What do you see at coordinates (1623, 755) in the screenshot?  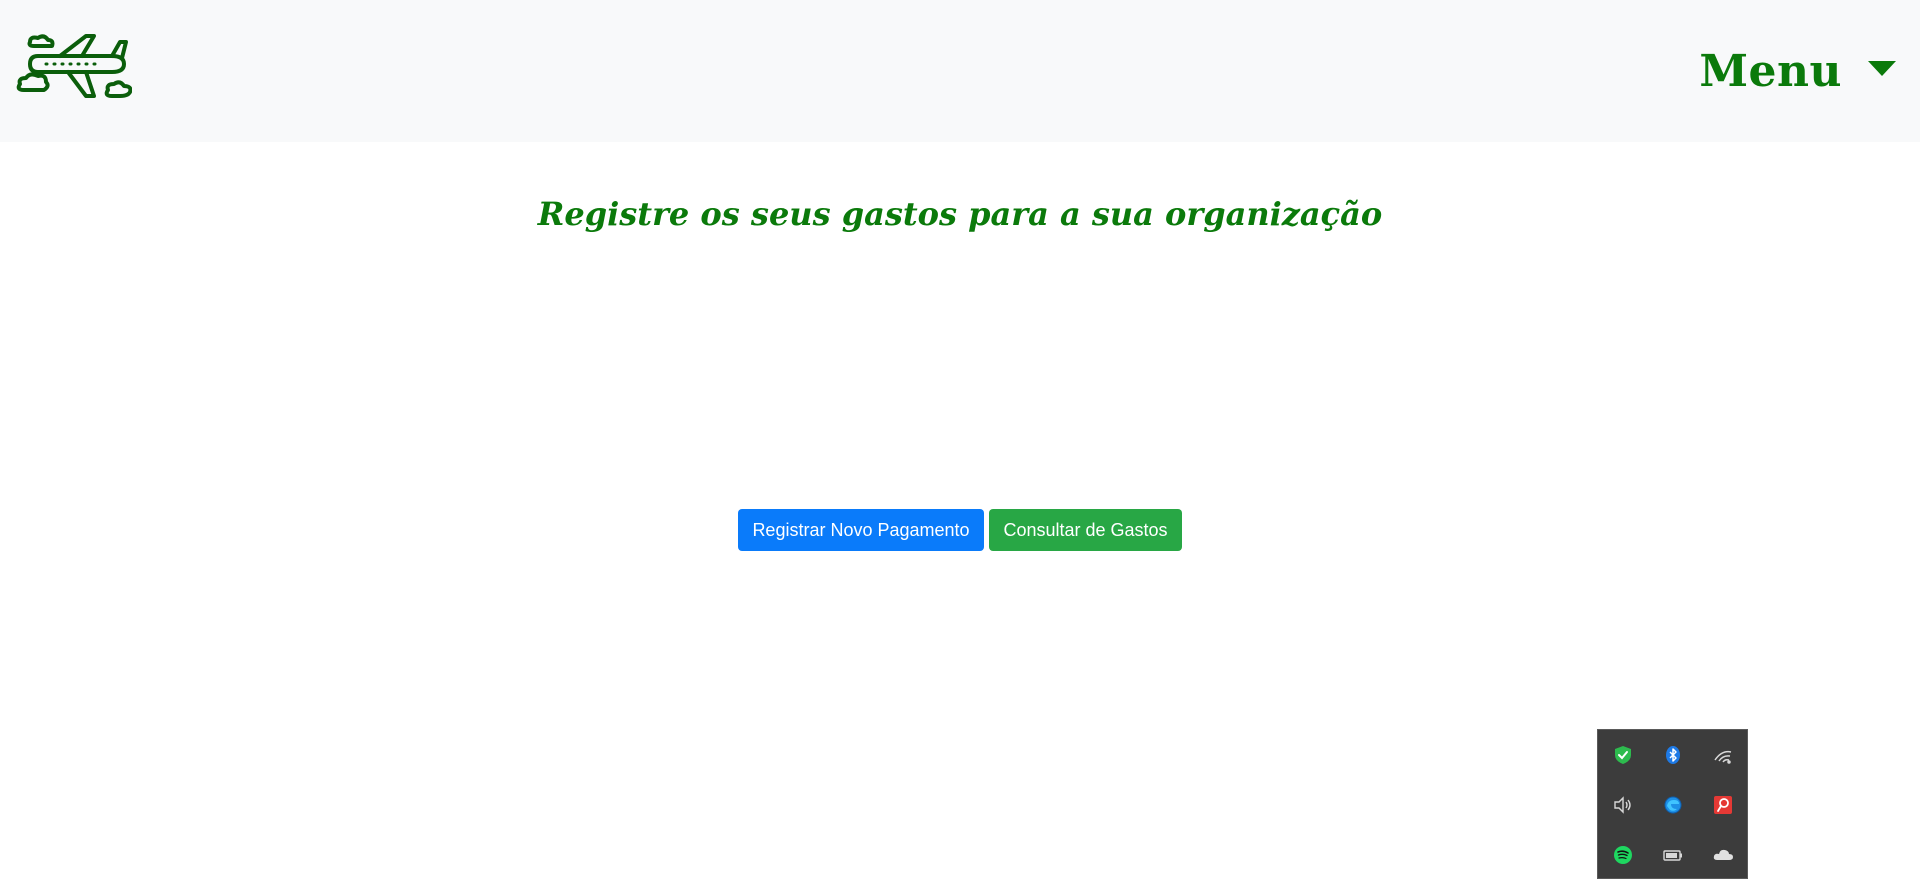 I see `security-shield-icon` at bounding box center [1623, 755].